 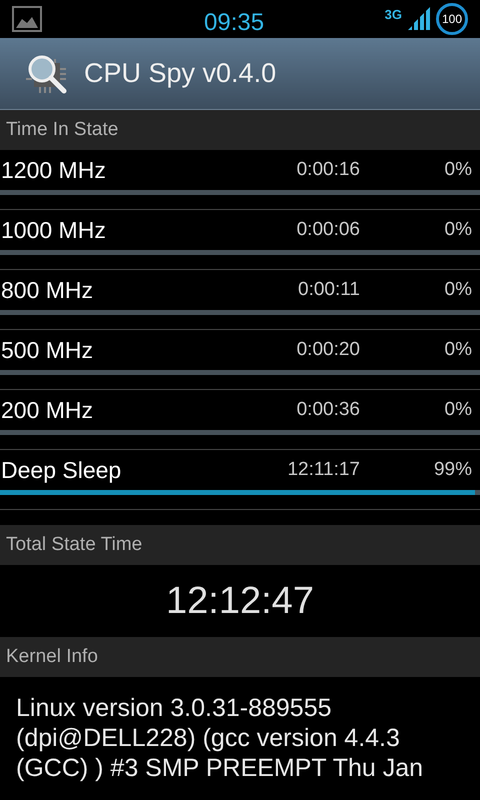 What do you see at coordinates (62, 130) in the screenshot?
I see `section-title: Time In State` at bounding box center [62, 130].